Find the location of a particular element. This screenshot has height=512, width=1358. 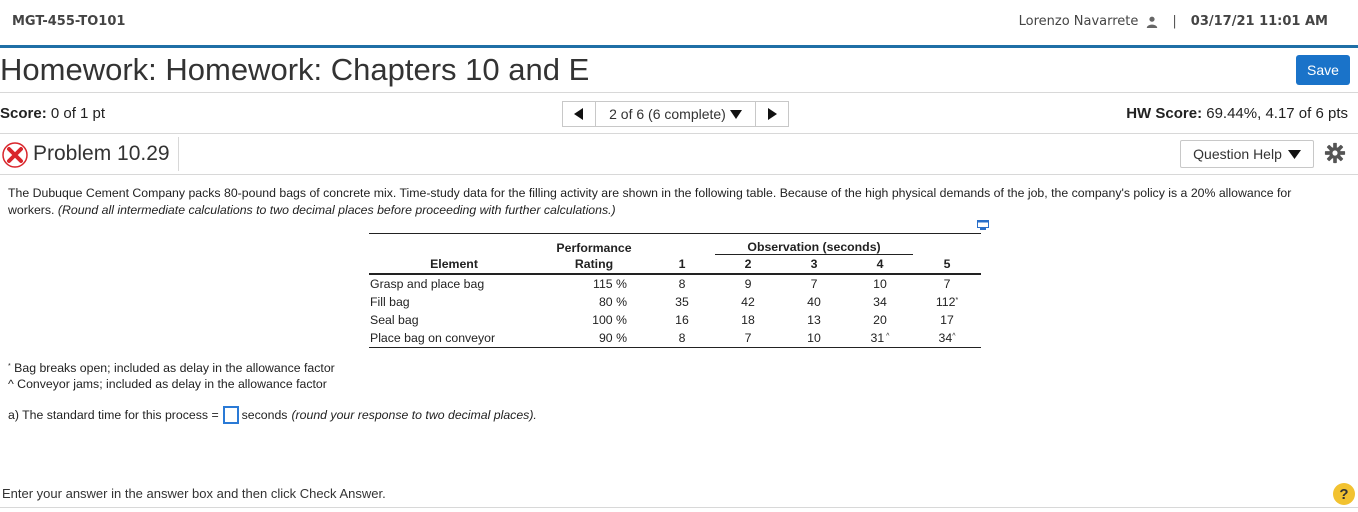

header-empty is located at coordinates (454, 244).